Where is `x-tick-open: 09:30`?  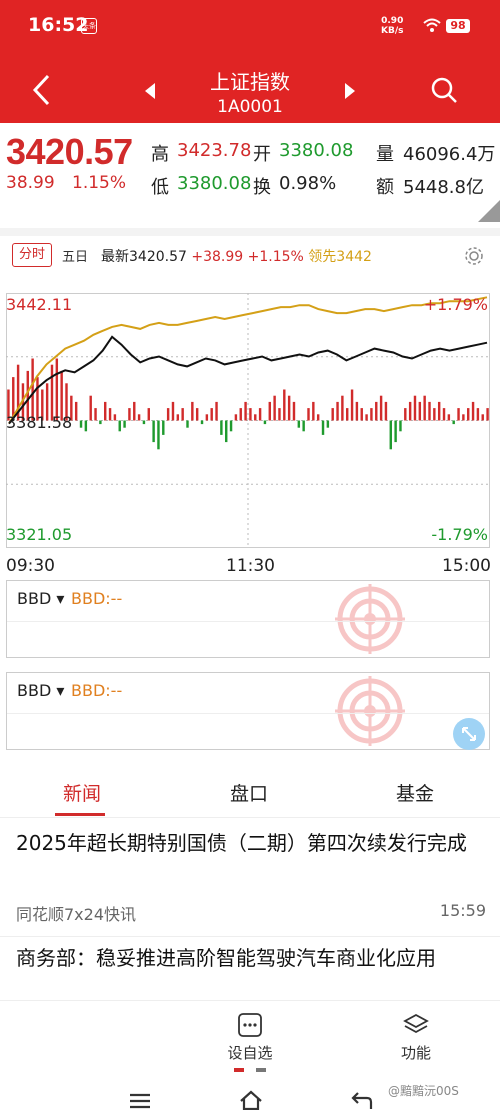
x-tick-open: 09:30 is located at coordinates (30, 566).